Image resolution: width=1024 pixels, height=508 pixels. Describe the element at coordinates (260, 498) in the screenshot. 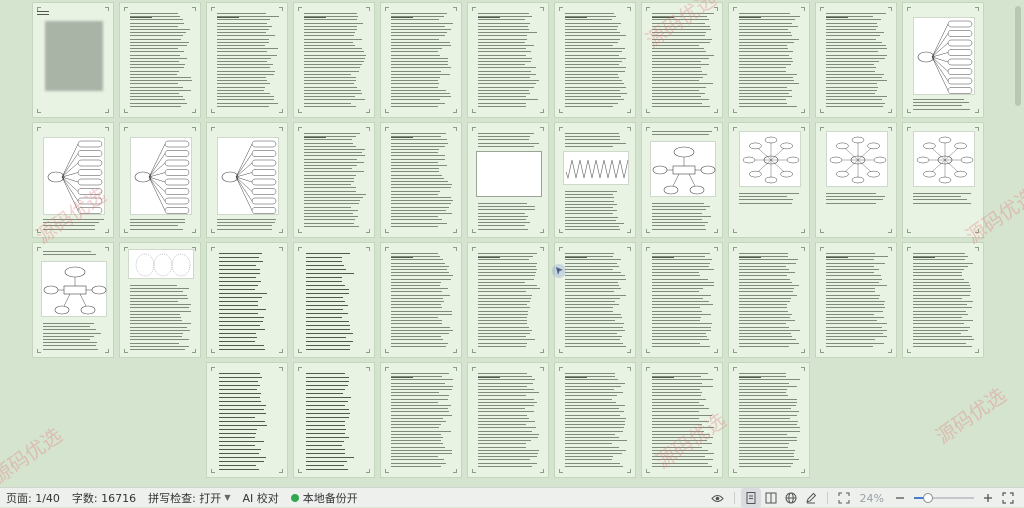

I see `ai-proofread-button: AI 校对` at that location.